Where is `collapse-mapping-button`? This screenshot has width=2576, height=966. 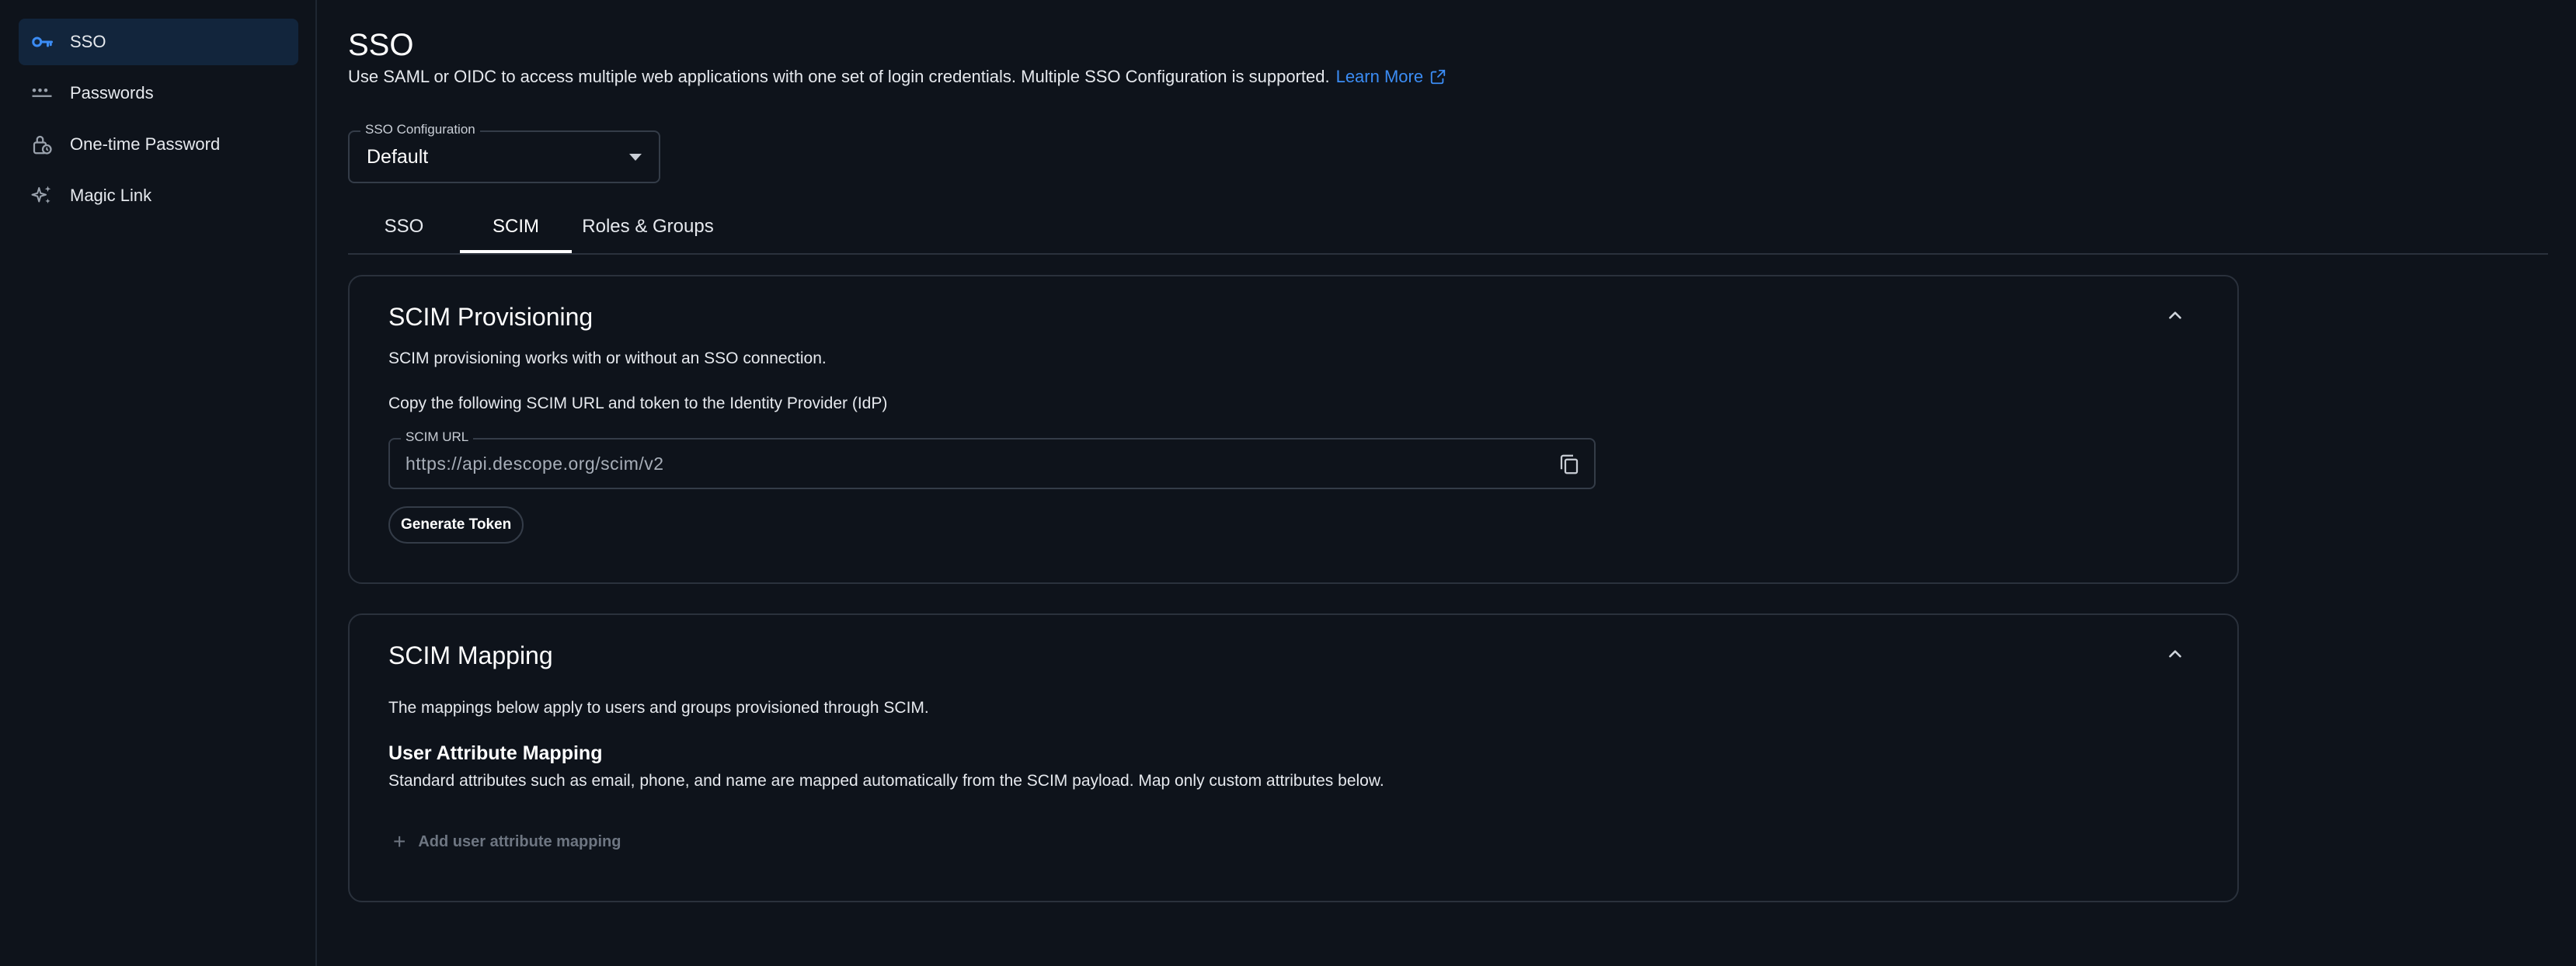 collapse-mapping-button is located at coordinates (2175, 654).